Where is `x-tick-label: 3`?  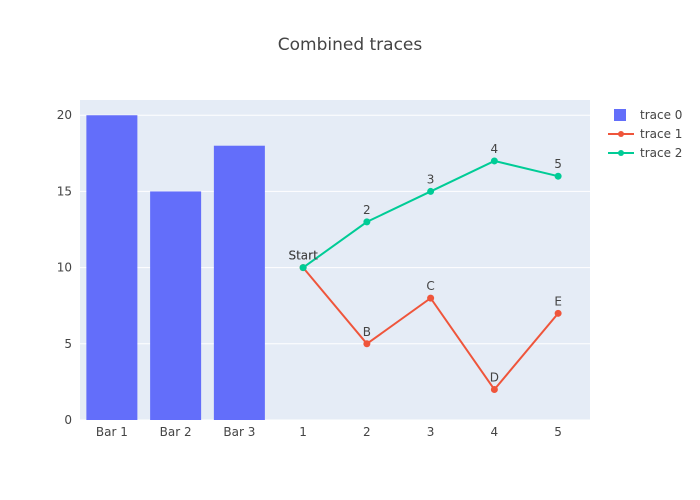 x-tick-label: 3 is located at coordinates (431, 432).